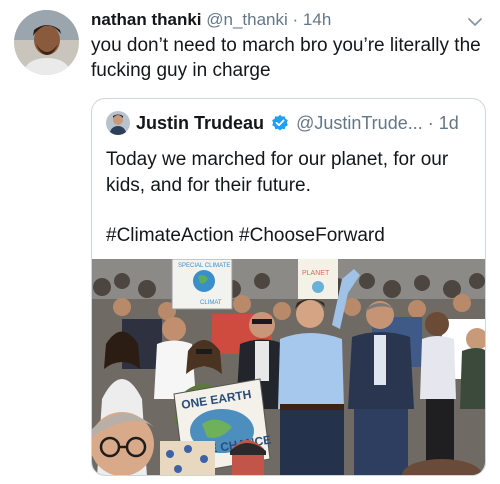 The height and width of the screenshot is (484, 500). Describe the element at coordinates (318, 279) in the screenshot. I see `protest-sign-planet: PLANET` at that location.